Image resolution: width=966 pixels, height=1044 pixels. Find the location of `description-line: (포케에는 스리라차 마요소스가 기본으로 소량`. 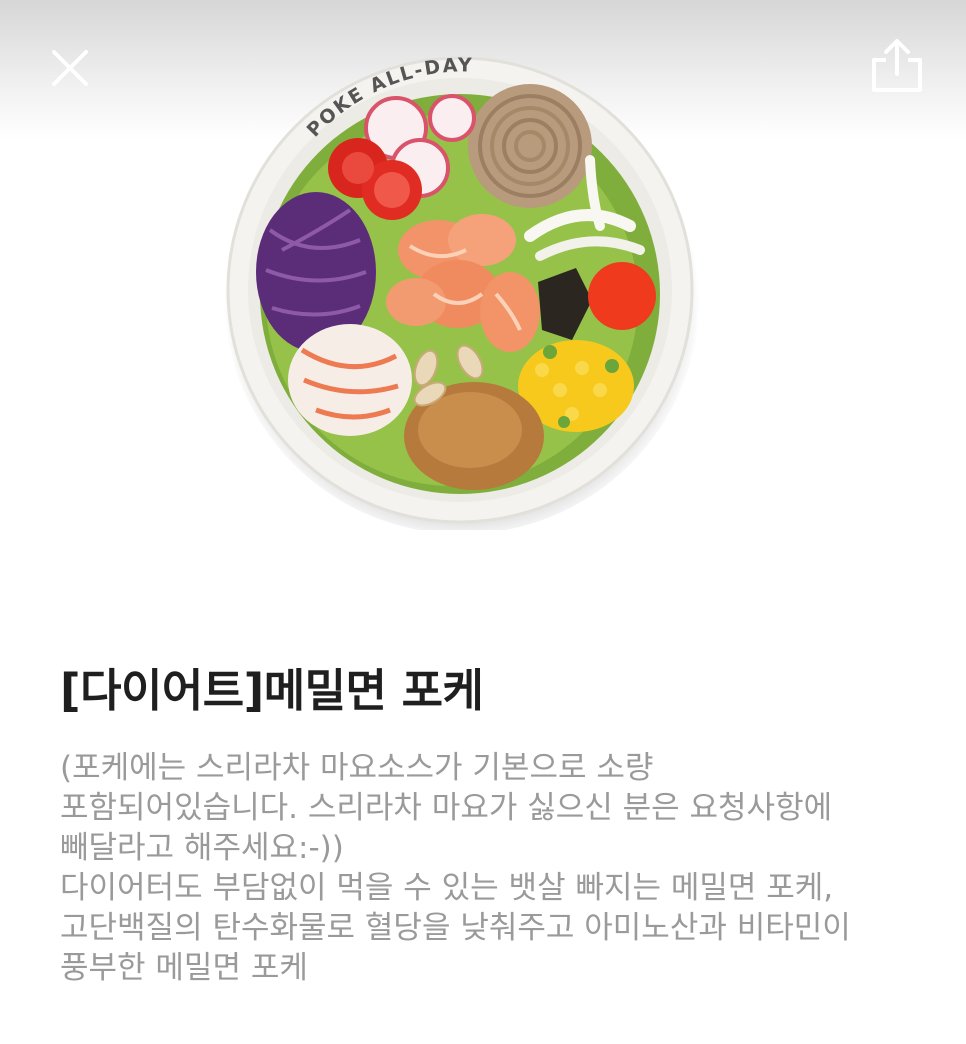

description-line: (포케에는 스리라차 마요소스가 기본으로 소량 is located at coordinates (357, 768).